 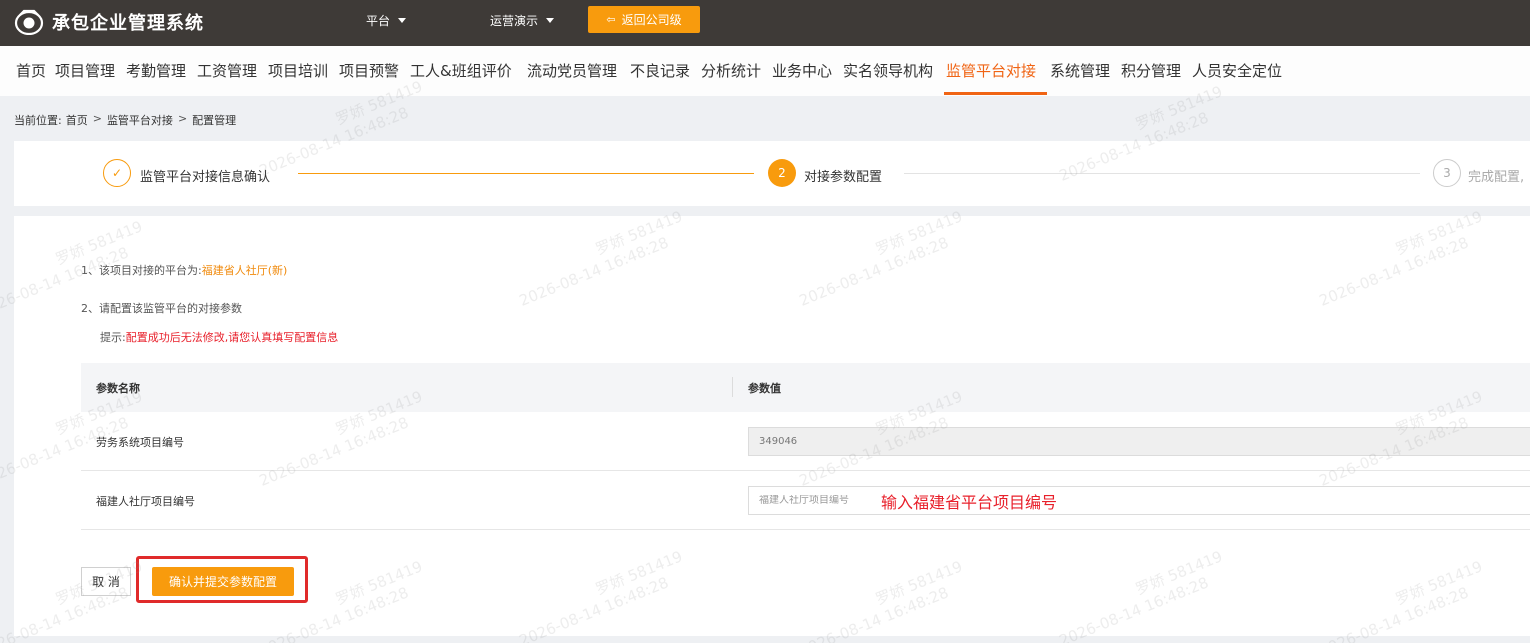 I want to click on tip-prefix: 提示:, so click(x=113, y=337).